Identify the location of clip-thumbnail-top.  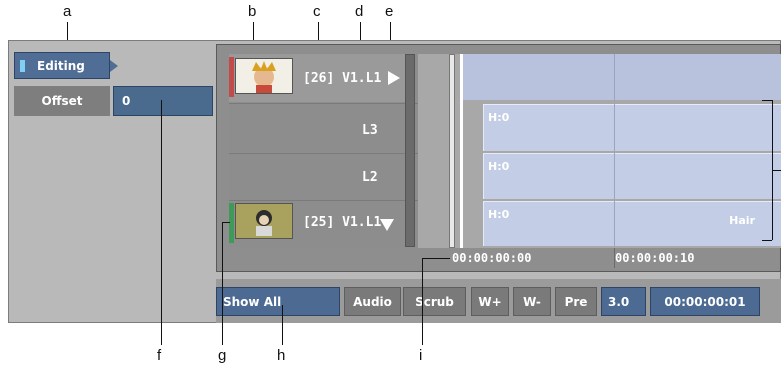
(264, 76).